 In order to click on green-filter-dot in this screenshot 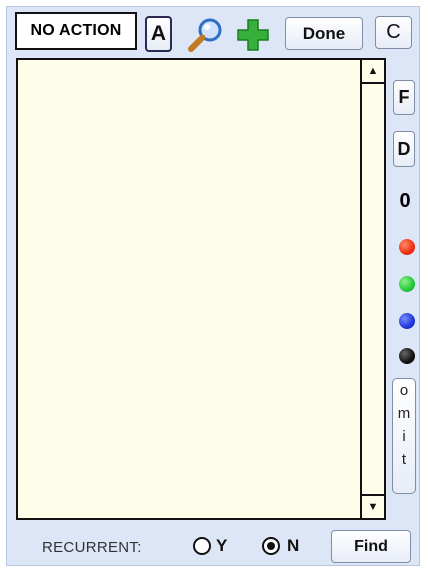, I will do `click(407, 284)`.